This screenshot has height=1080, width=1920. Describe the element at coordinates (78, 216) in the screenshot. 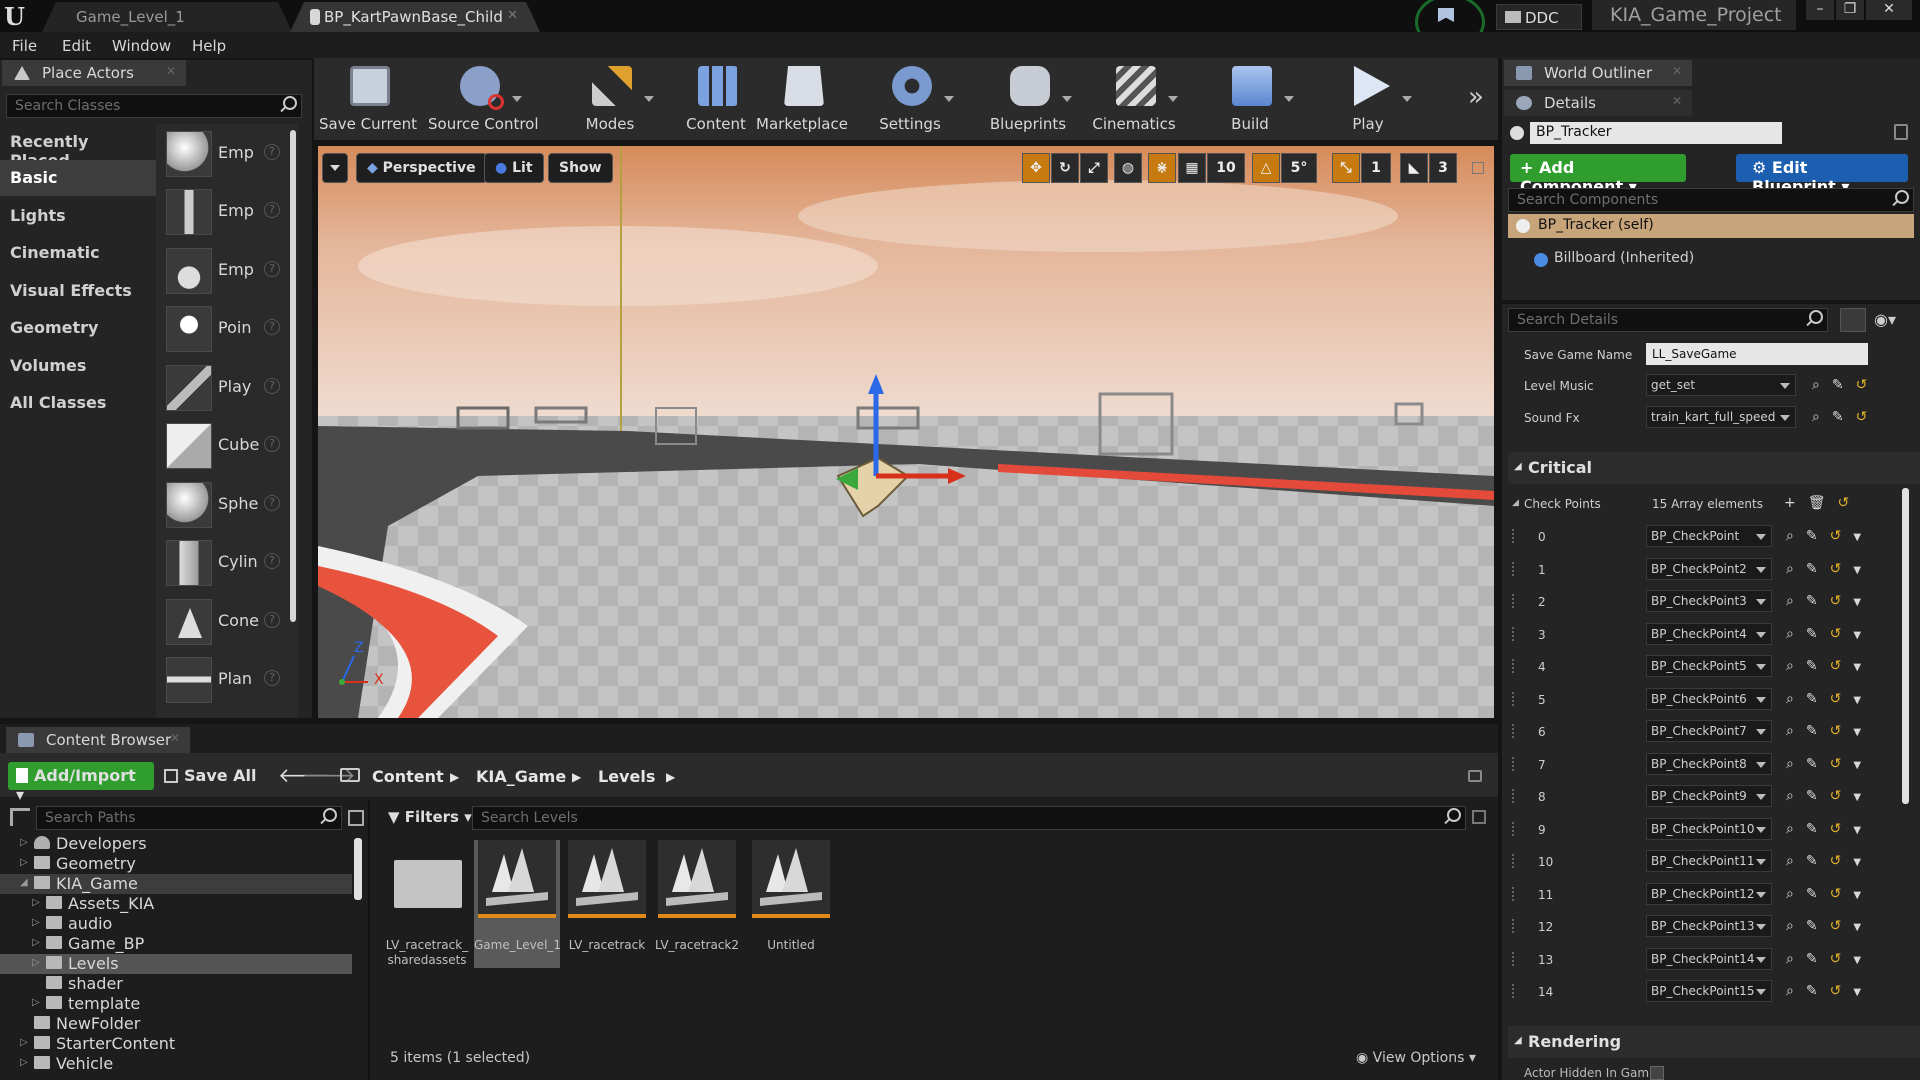

I see `category-lights: Lights` at that location.